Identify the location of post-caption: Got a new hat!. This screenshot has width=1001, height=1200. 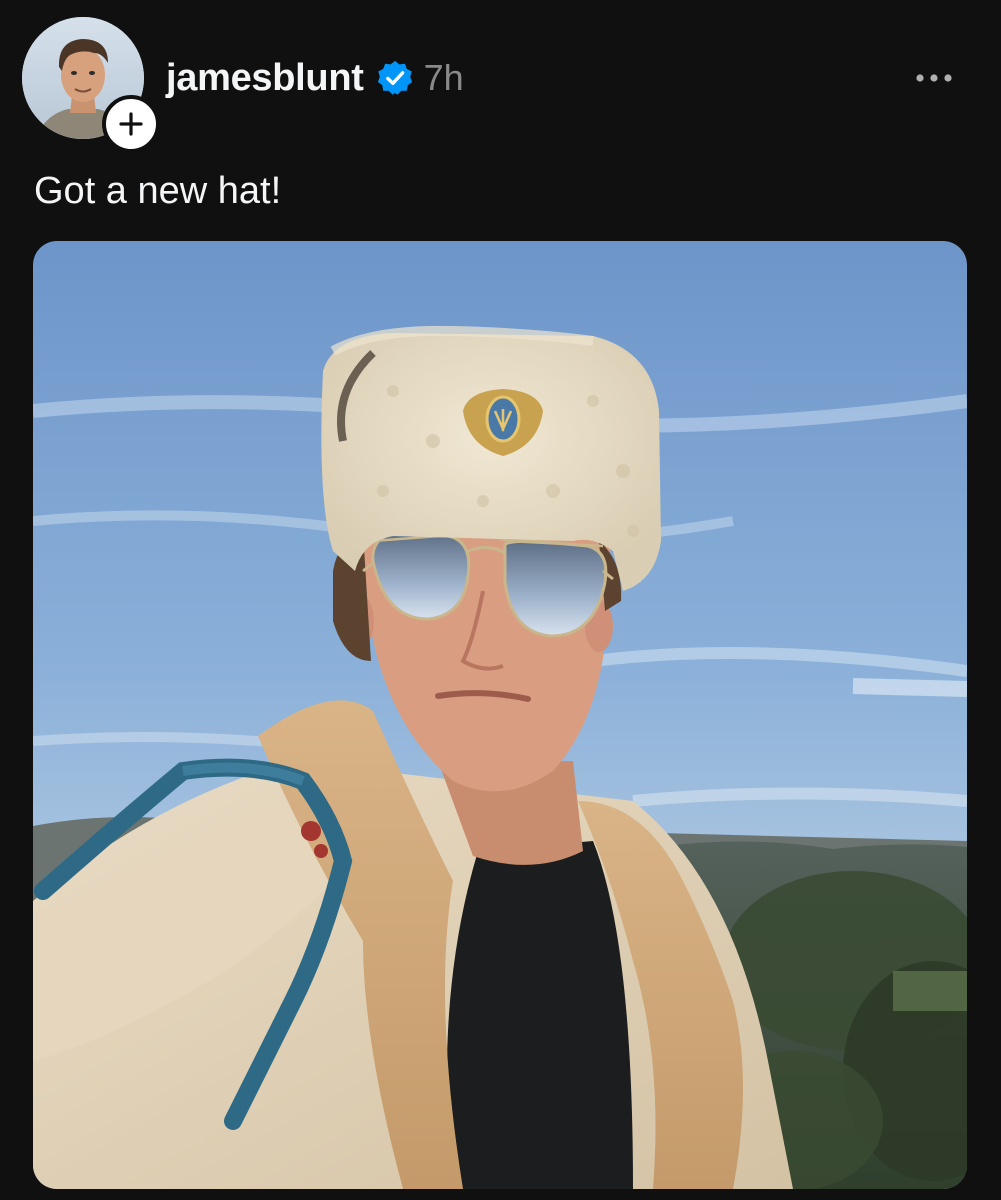
(158, 191).